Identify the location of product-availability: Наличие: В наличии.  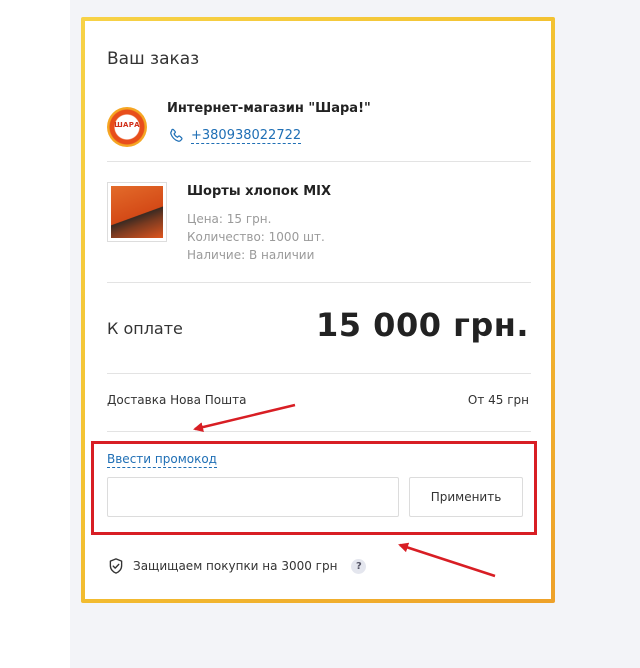
(251, 255).